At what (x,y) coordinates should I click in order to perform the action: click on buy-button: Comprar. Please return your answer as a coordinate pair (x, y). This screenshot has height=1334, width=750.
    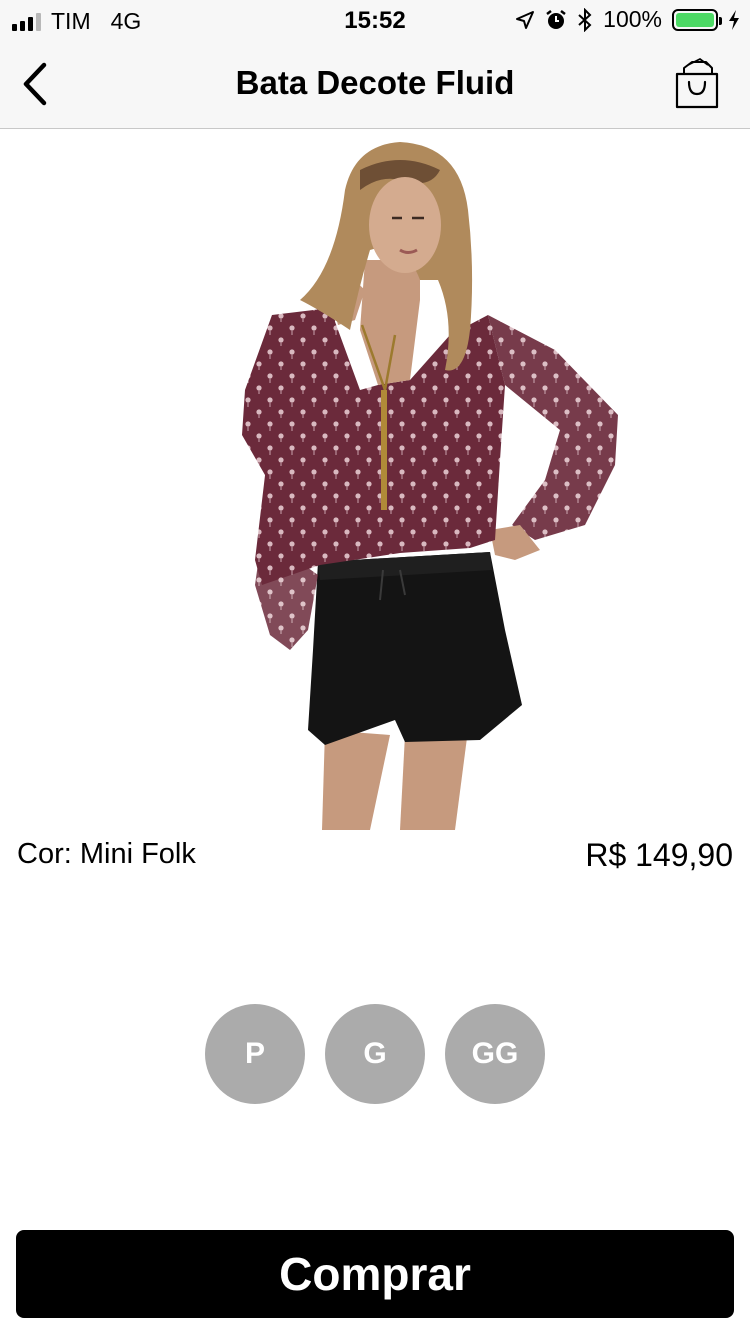
    Looking at the image, I should click on (375, 1274).